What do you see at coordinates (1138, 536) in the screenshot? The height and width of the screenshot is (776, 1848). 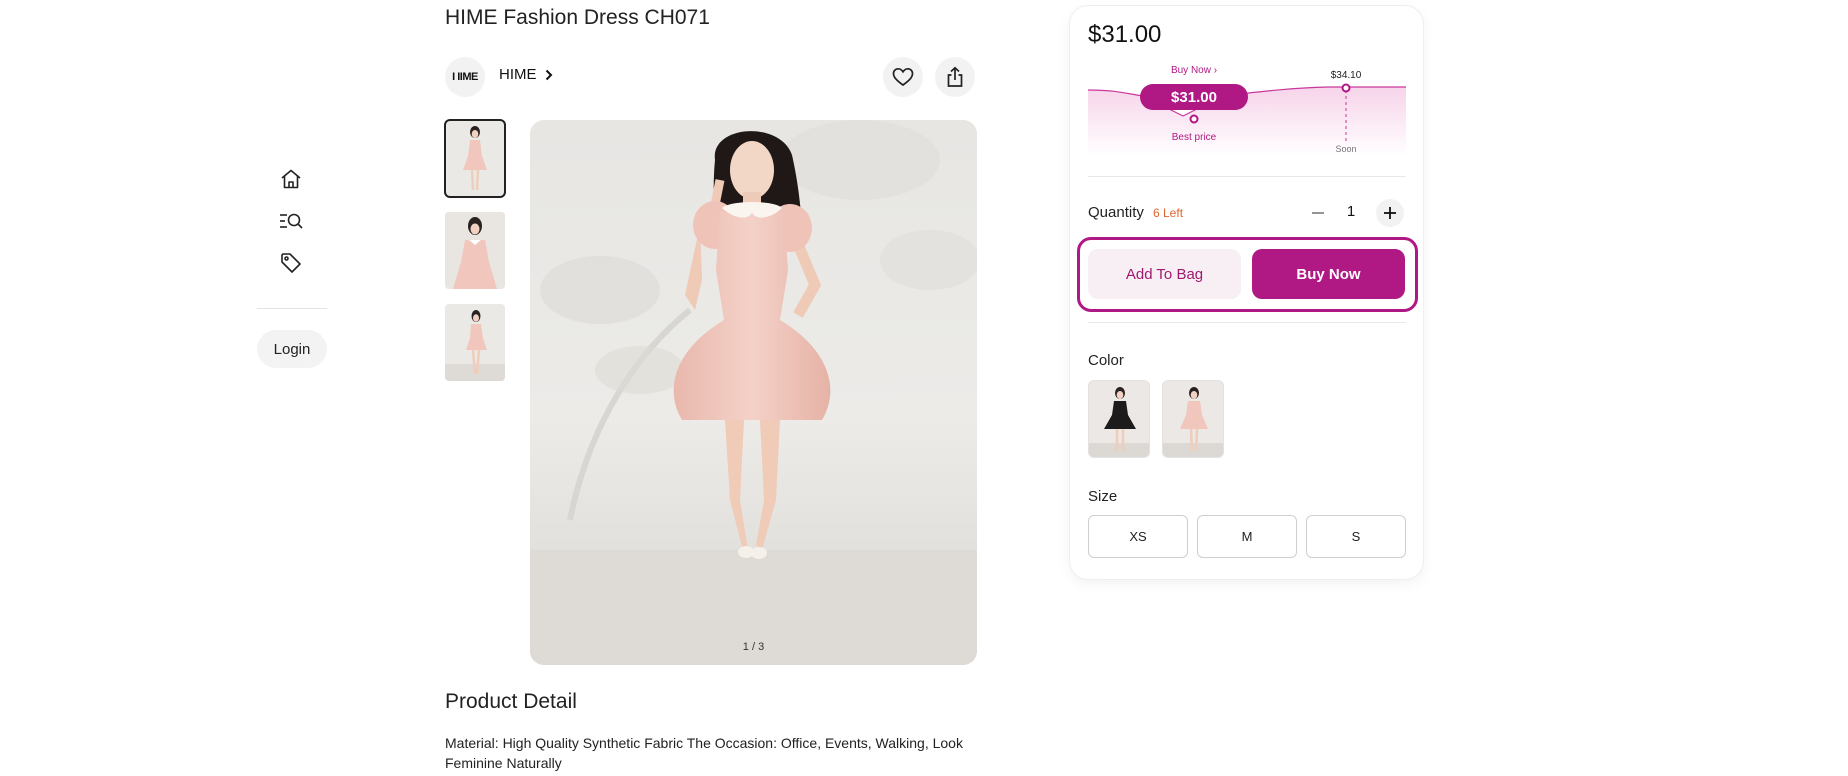 I see `size-option-xs: XS` at bounding box center [1138, 536].